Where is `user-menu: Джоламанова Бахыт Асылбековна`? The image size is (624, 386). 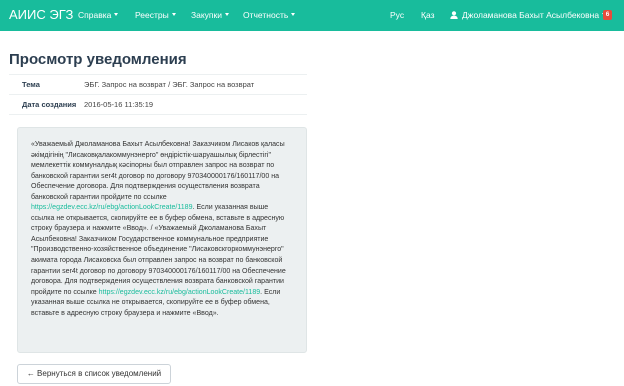
user-menu: Джоламанова Бахыт Асылбековна is located at coordinates (528, 15).